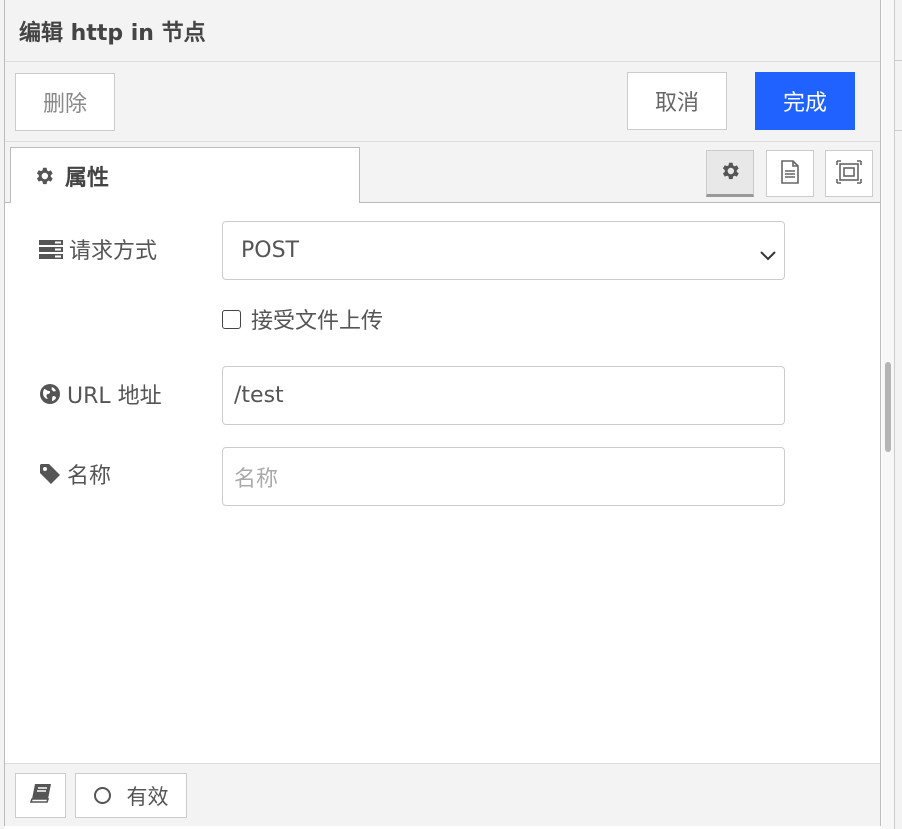 This screenshot has height=829, width=902. What do you see at coordinates (898, 414) in the screenshot?
I see `right-strip` at bounding box center [898, 414].